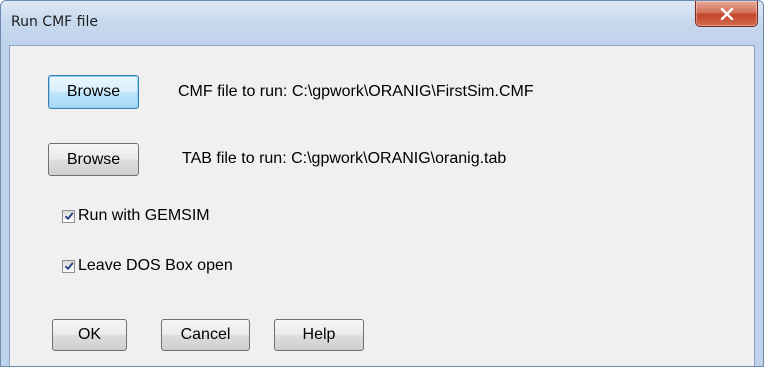 The height and width of the screenshot is (367, 764). I want to click on dosbox-option: Leave DOS Box open, so click(147, 266).